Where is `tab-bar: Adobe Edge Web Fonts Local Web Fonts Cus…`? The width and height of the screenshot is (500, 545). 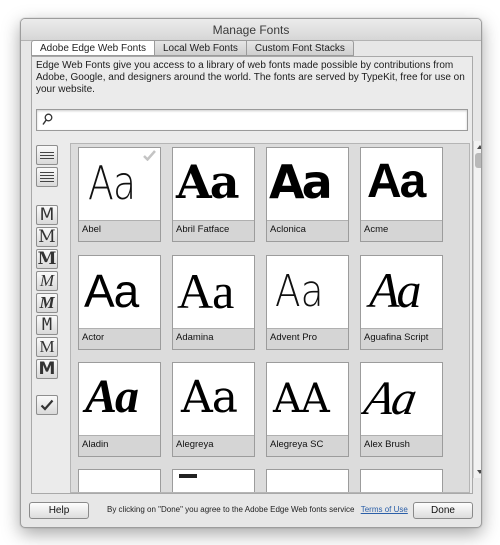
tab-bar: Adobe Edge Web Fonts Local Web Fonts Cus… is located at coordinates (192, 48).